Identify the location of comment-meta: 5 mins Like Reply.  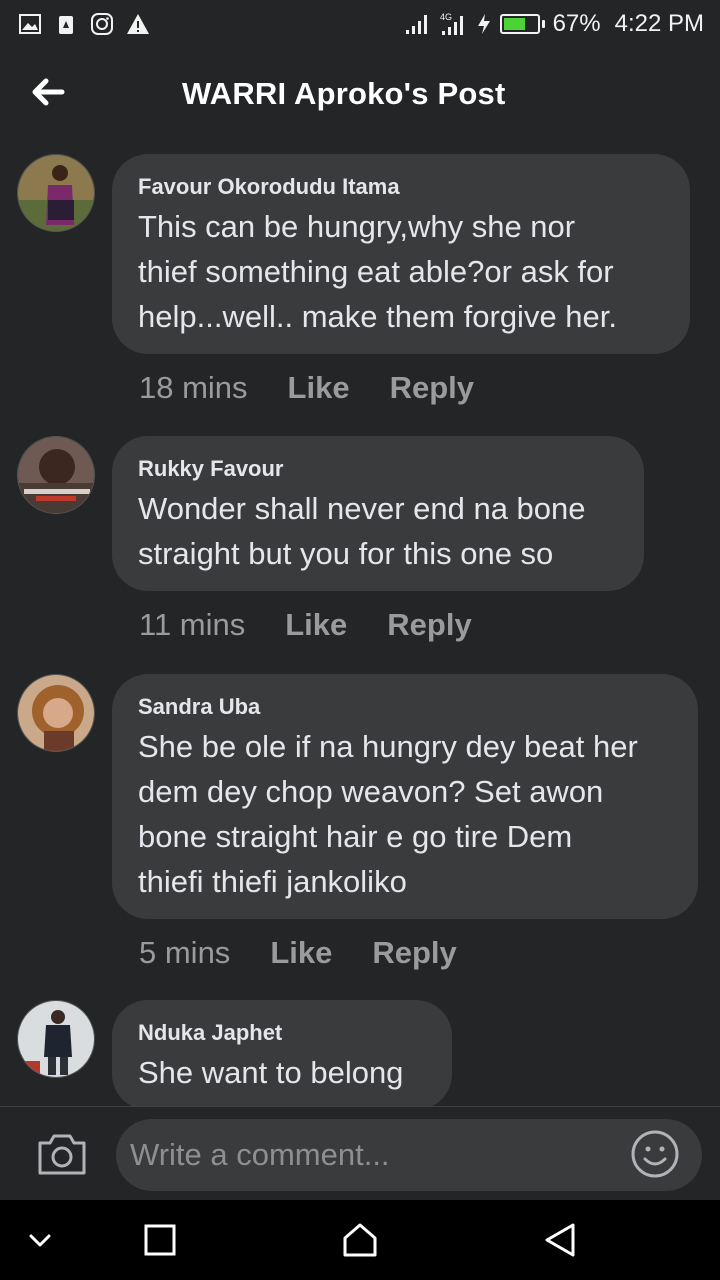
(298, 953).